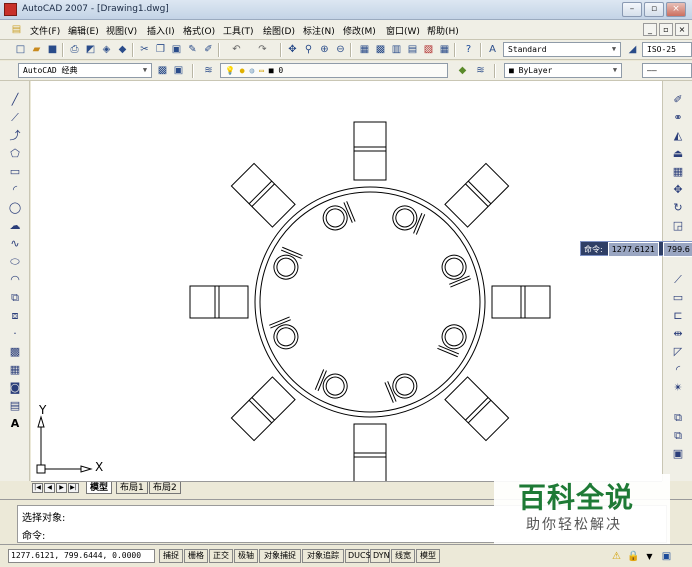 This screenshot has width=692, height=567. I want to click on tab-first-button: |◀, so click(37, 488).